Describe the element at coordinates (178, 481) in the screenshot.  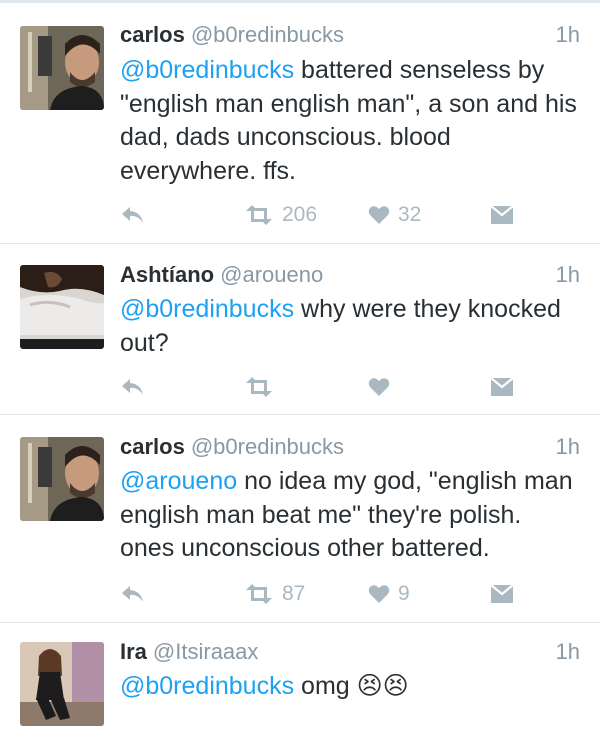
I see `mention-link: @aroueno` at that location.